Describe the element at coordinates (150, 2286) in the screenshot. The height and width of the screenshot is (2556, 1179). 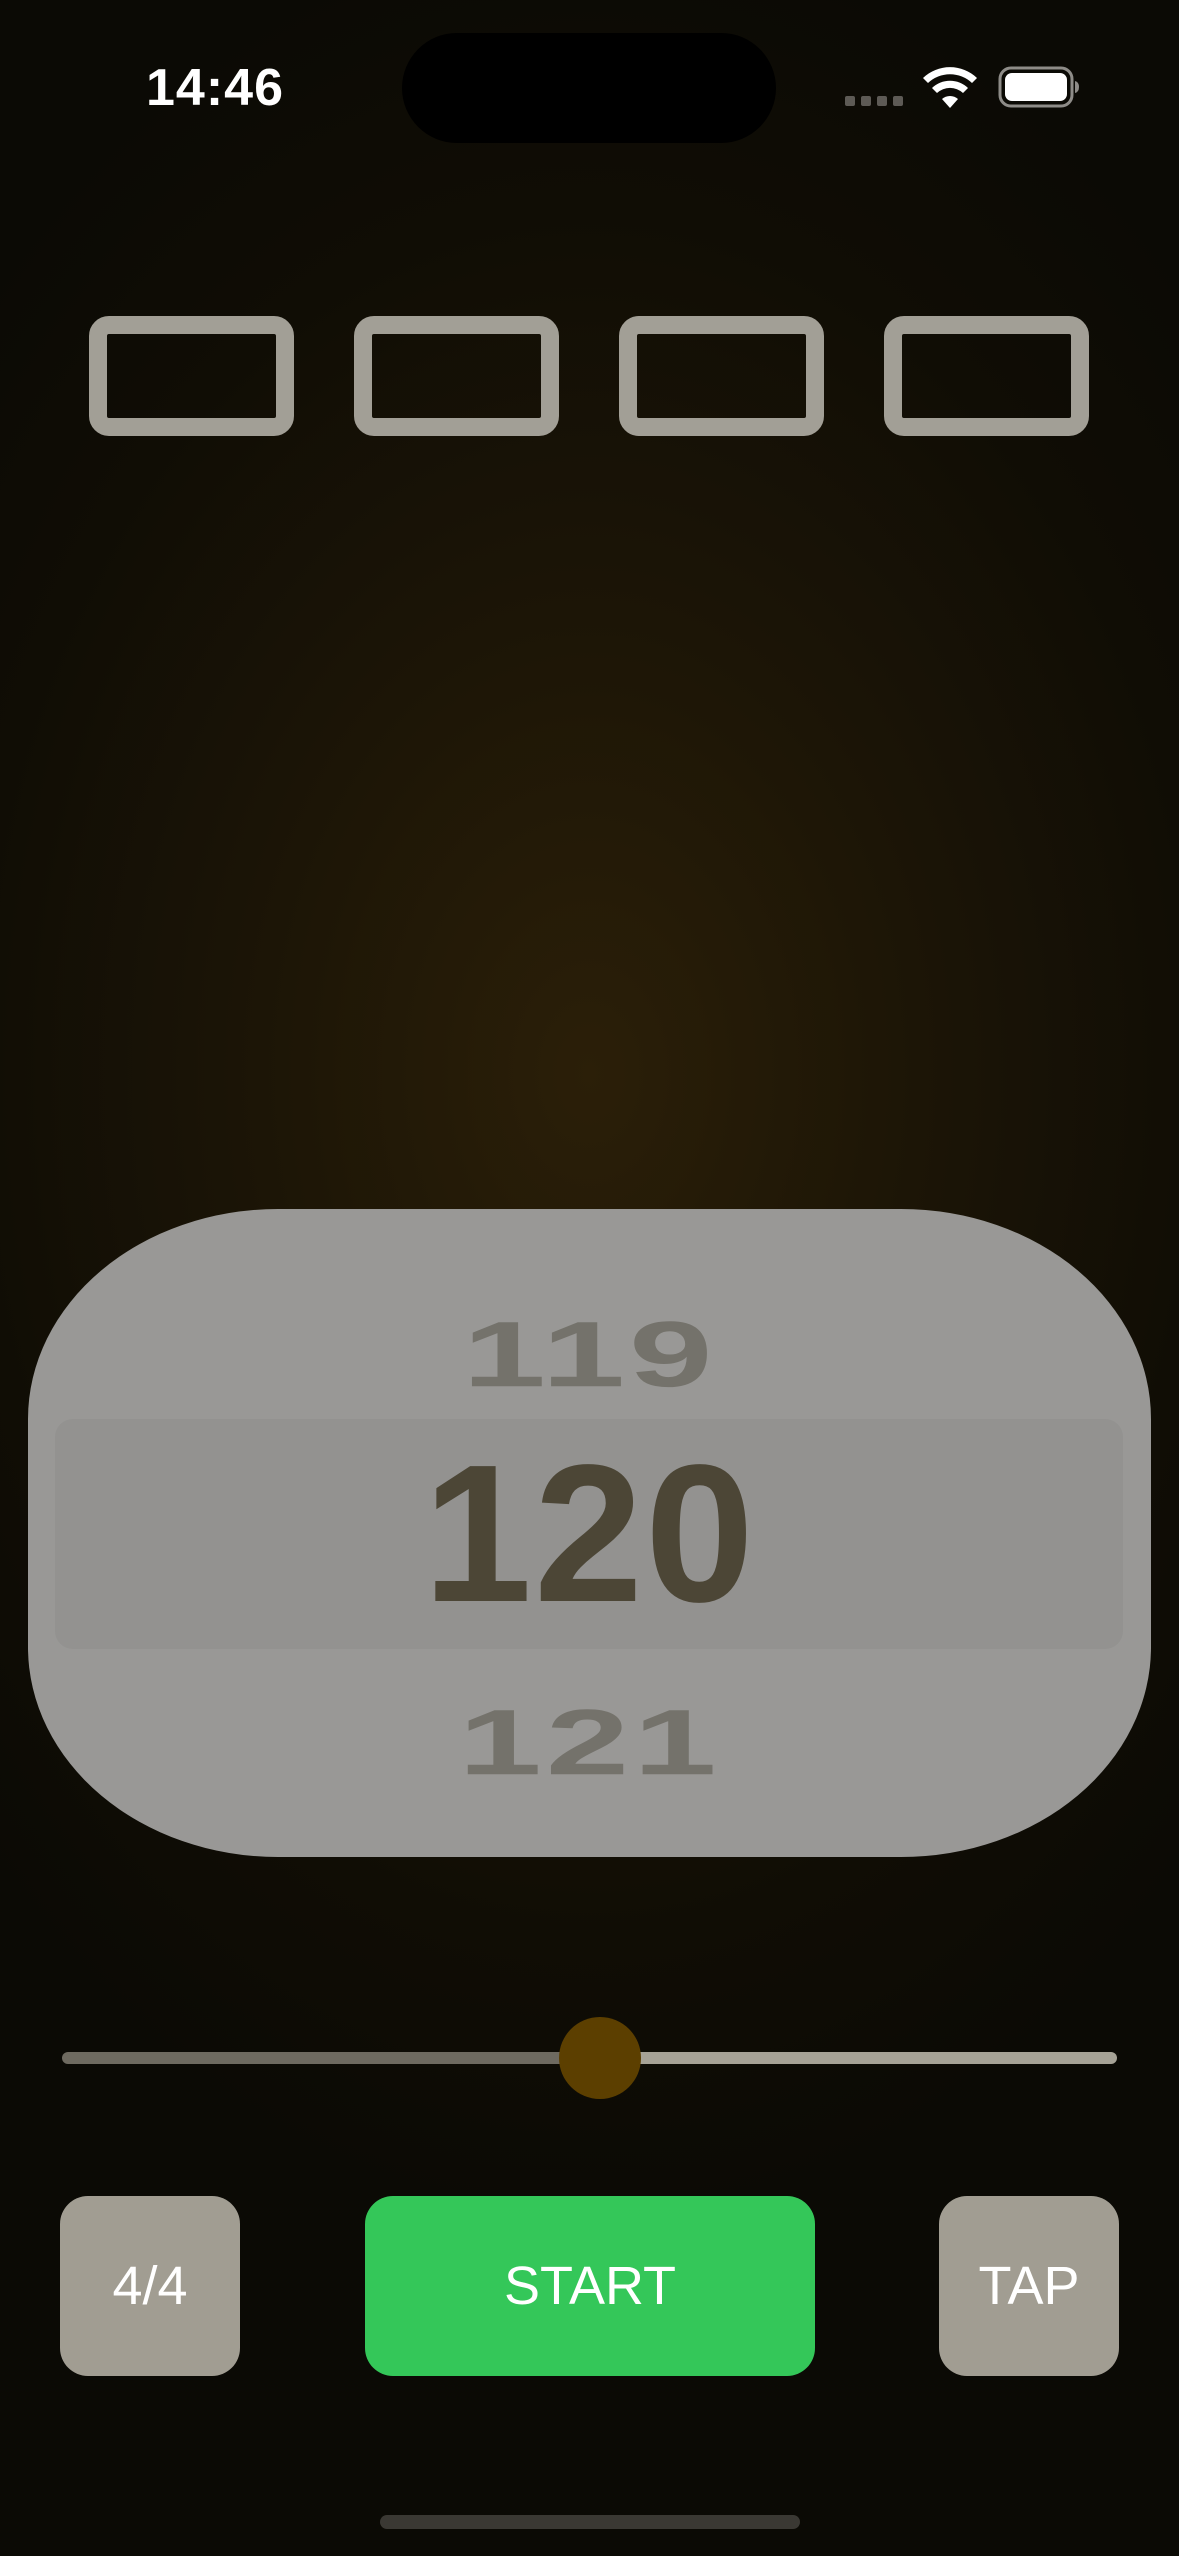
I see `time-signature-button: 4/4` at that location.